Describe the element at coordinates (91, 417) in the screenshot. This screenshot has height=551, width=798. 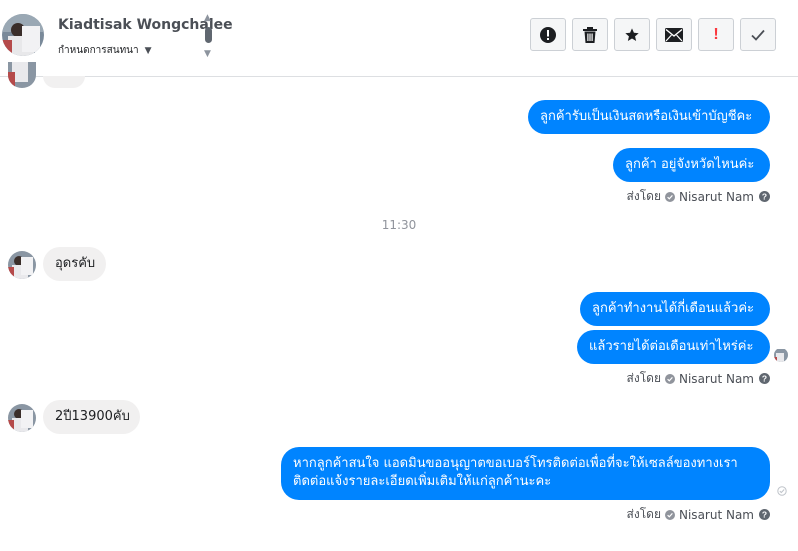
I see `message-bubble-incoming: 2ปี13900คับ` at that location.